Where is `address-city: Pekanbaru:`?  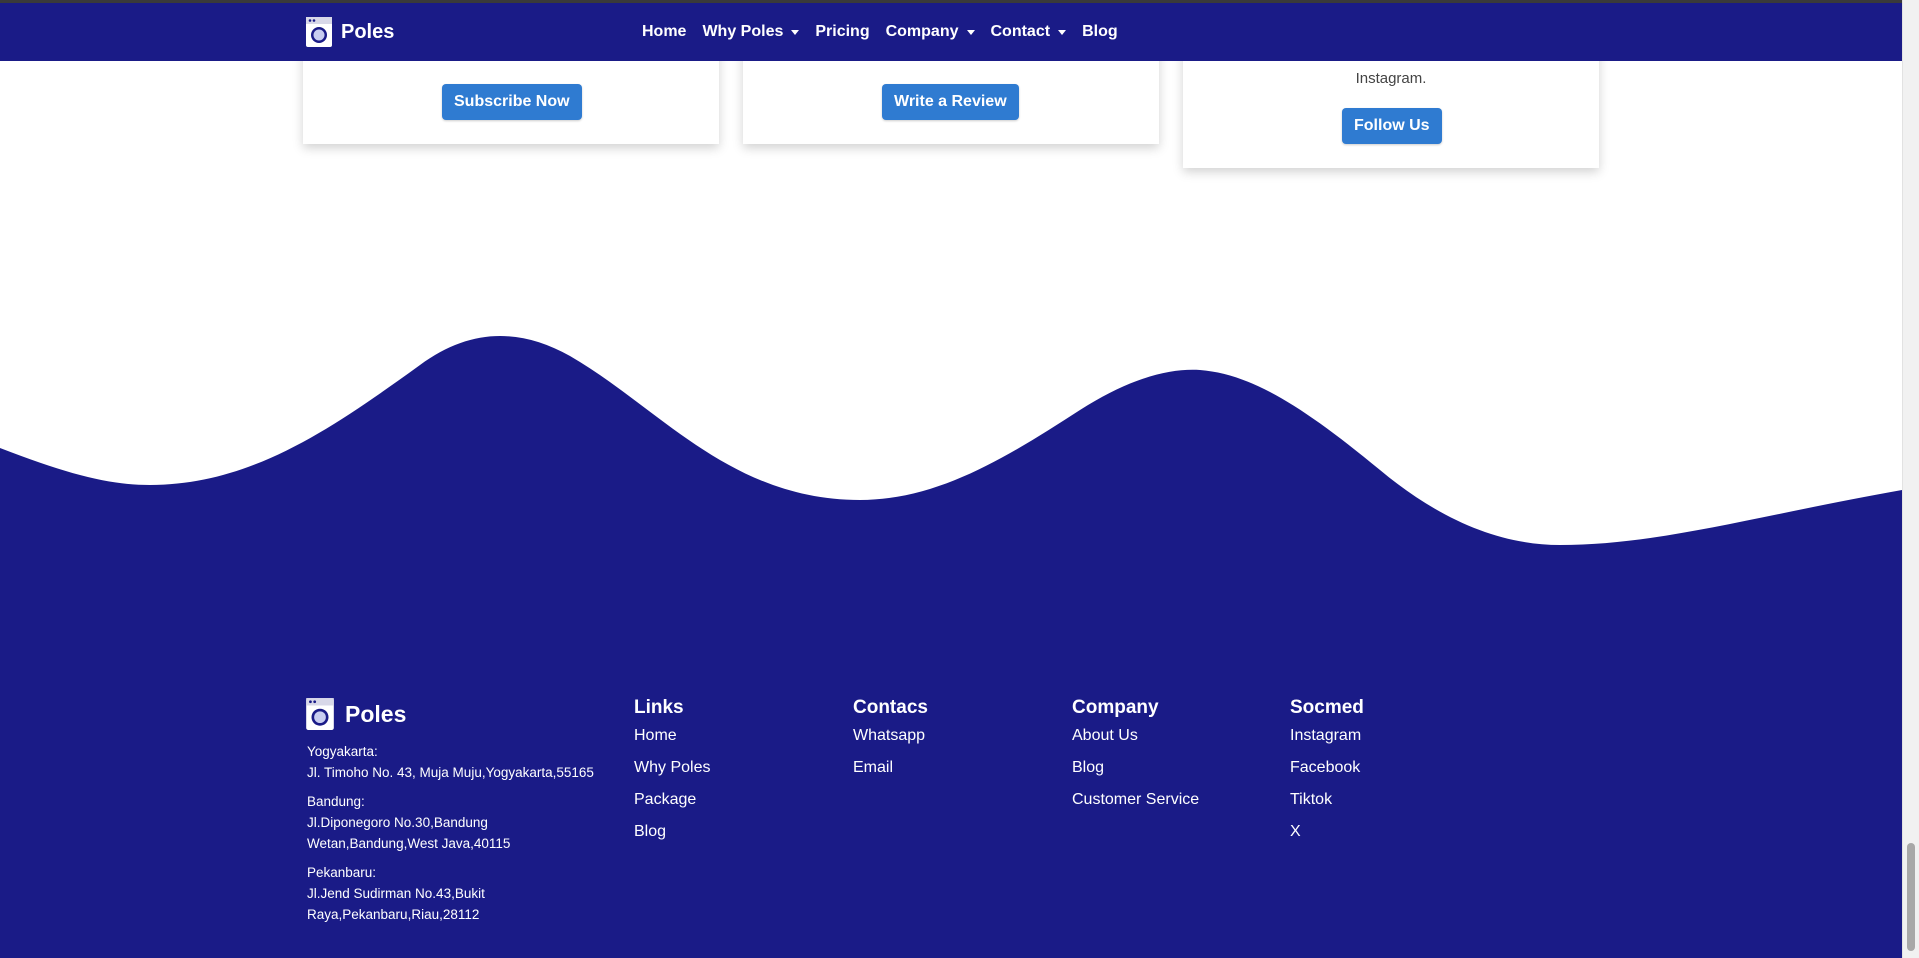
address-city: Pekanbaru: is located at coordinates (342, 872).